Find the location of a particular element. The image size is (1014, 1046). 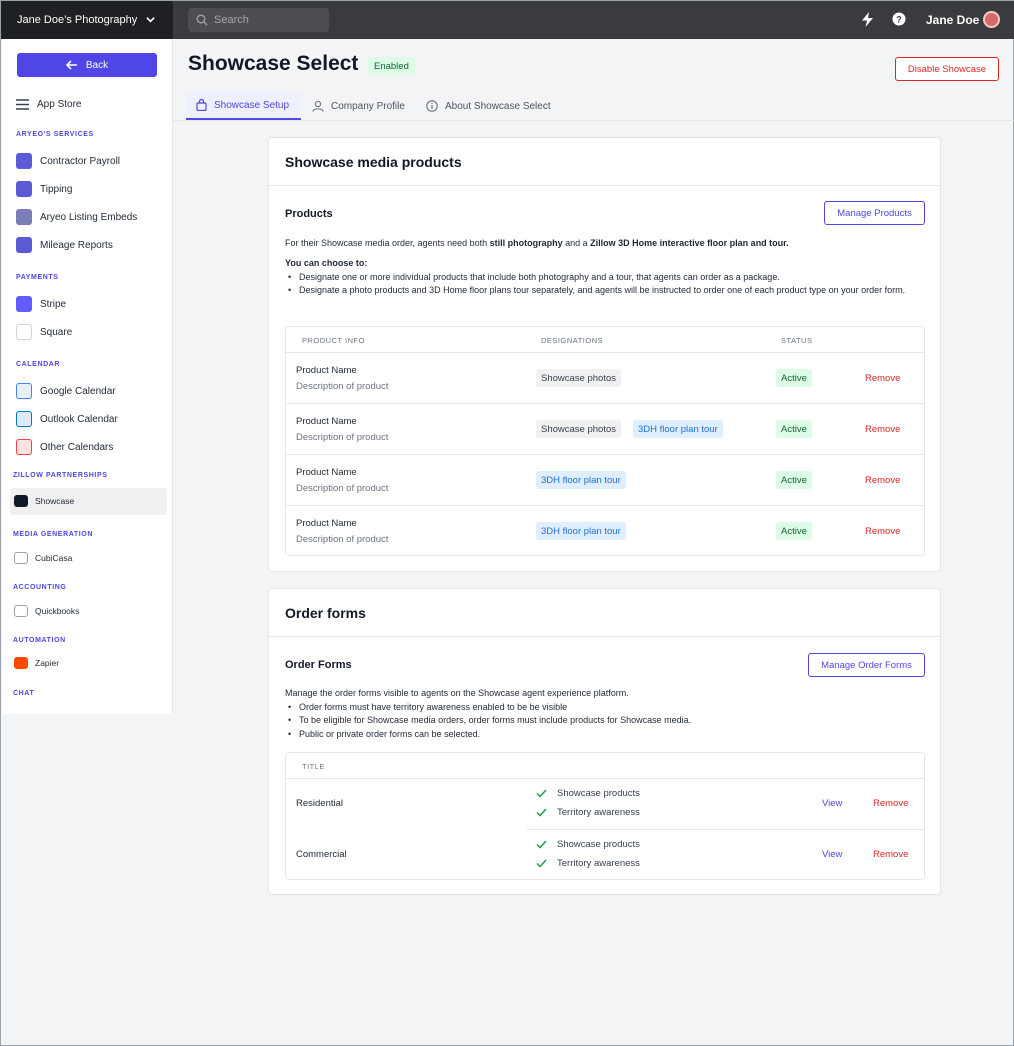

google-calendar-icon is located at coordinates (24, 391).